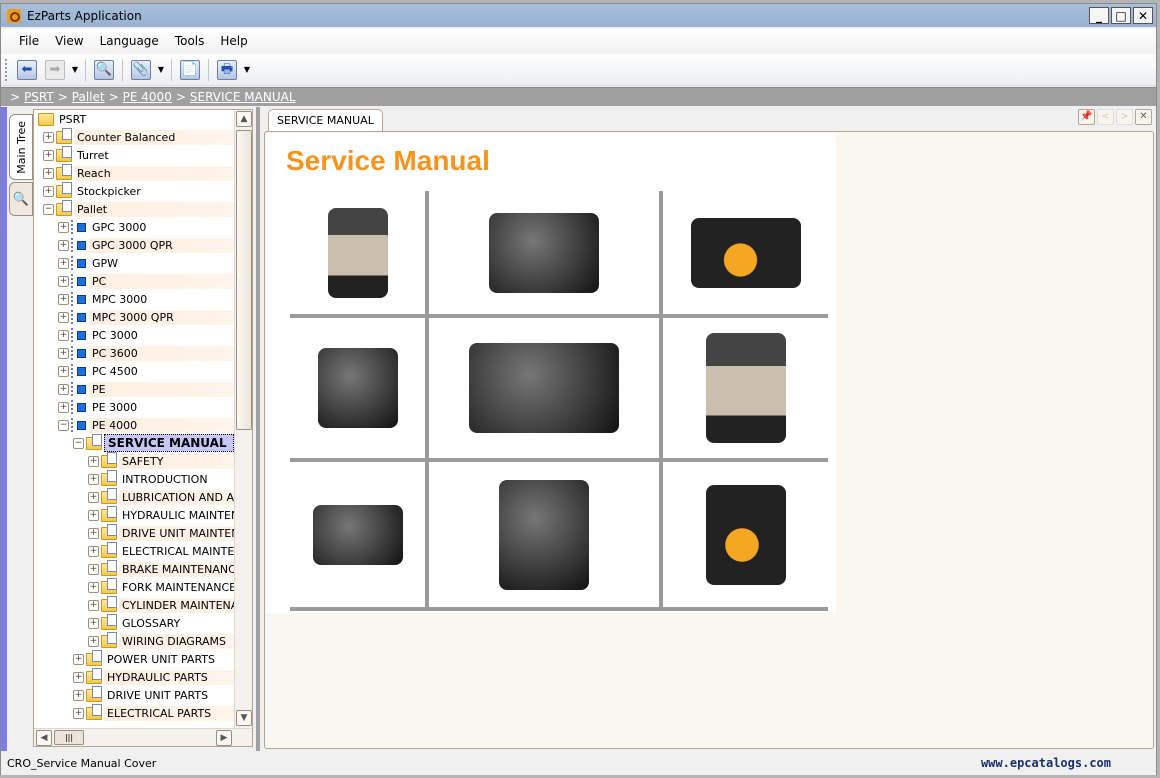 Image resolution: width=1160 pixels, height=778 pixels. Describe the element at coordinates (134, 407) in the screenshot. I see `tree-item: + PE 3000` at that location.